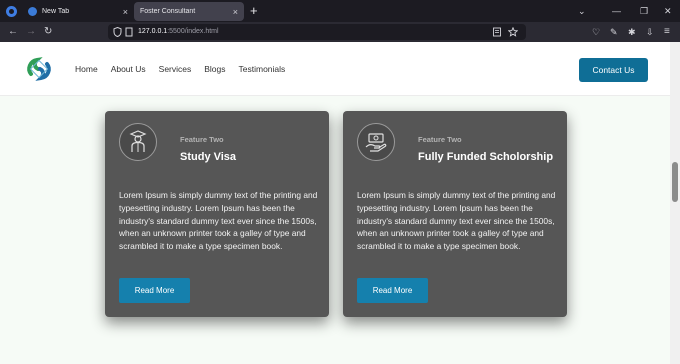 The width and height of the screenshot is (680, 364). Describe the element at coordinates (214, 69) in the screenshot. I see `nav-link-blogs: Blogs` at that location.